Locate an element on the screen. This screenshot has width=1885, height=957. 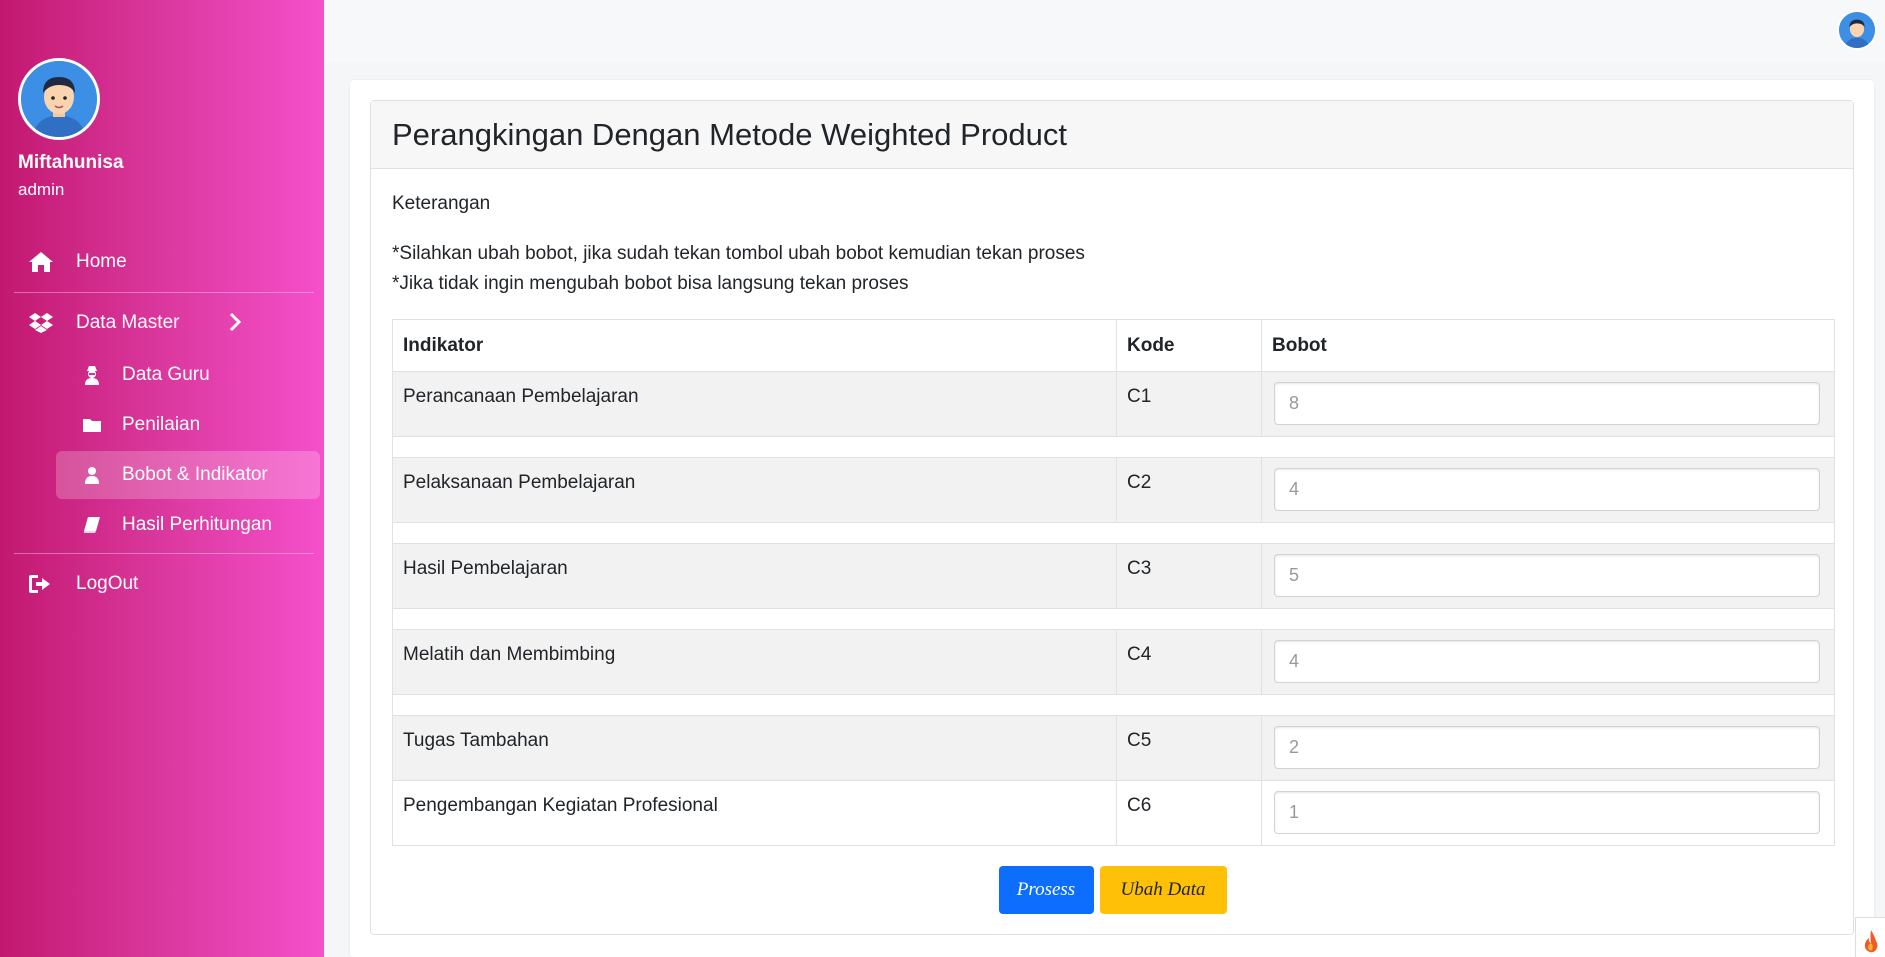
indikator-cell: Melatih dan Membimbing is located at coordinates (754, 662).